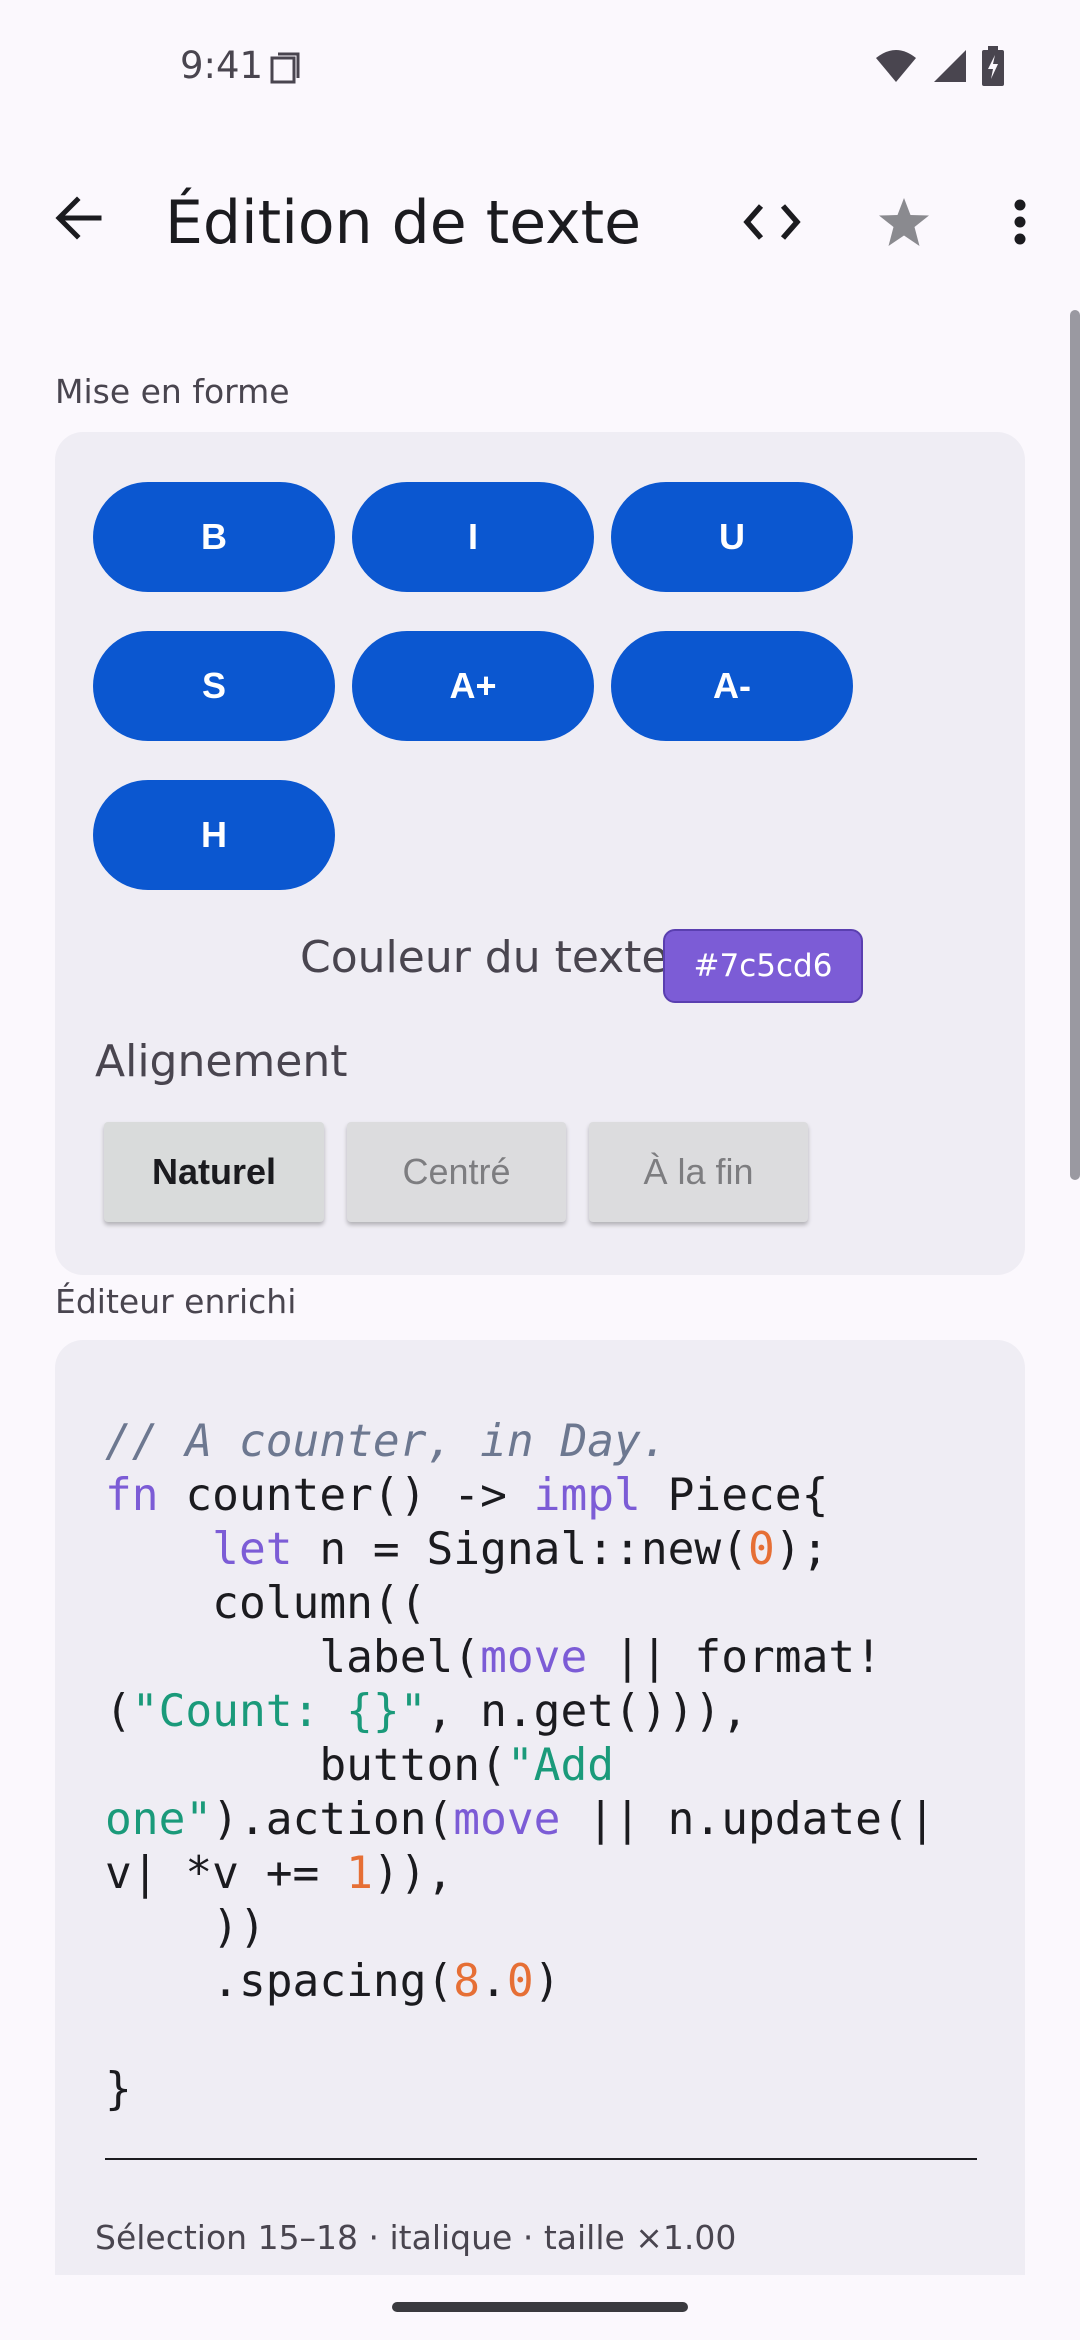 This screenshot has height=2340, width=1080. Describe the element at coordinates (1075, 745) in the screenshot. I see `scrollbar` at that location.